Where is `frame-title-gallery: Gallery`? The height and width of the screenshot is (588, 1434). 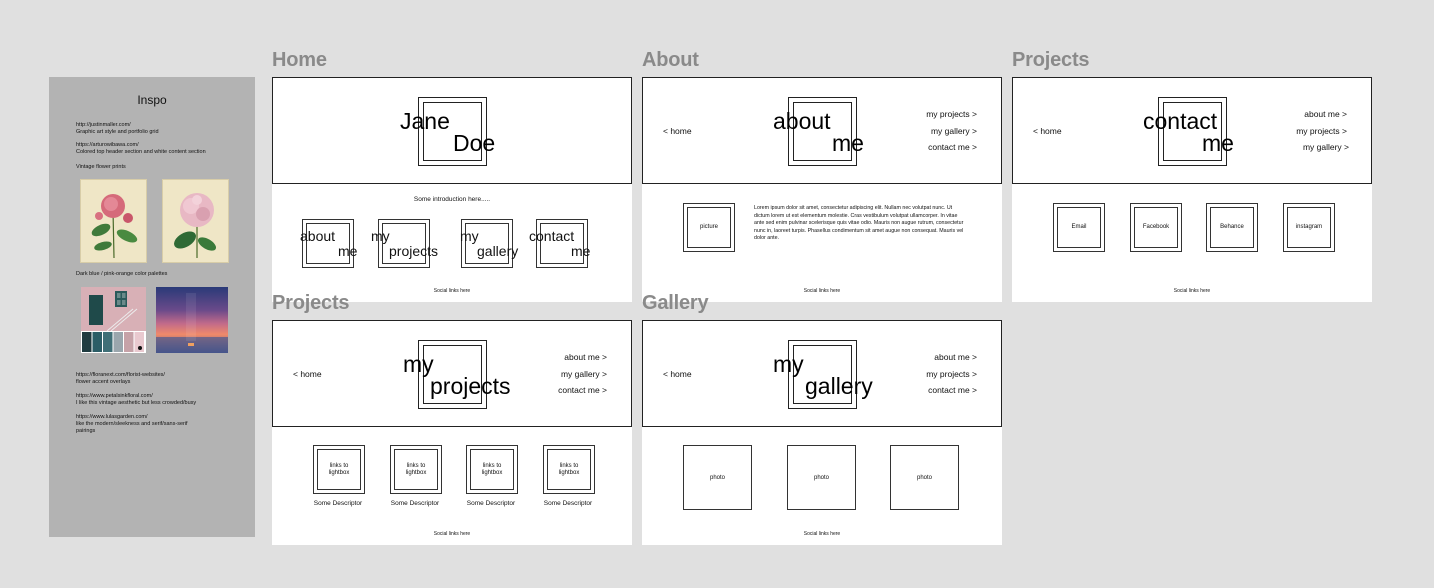 frame-title-gallery: Gallery is located at coordinates (675, 303).